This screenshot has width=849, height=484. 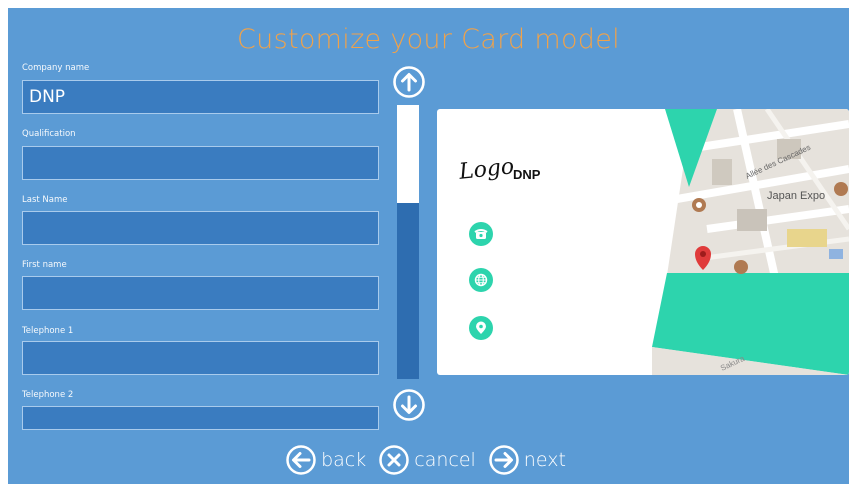 What do you see at coordinates (45, 200) in the screenshot?
I see `field-label-last-name: Last Name` at bounding box center [45, 200].